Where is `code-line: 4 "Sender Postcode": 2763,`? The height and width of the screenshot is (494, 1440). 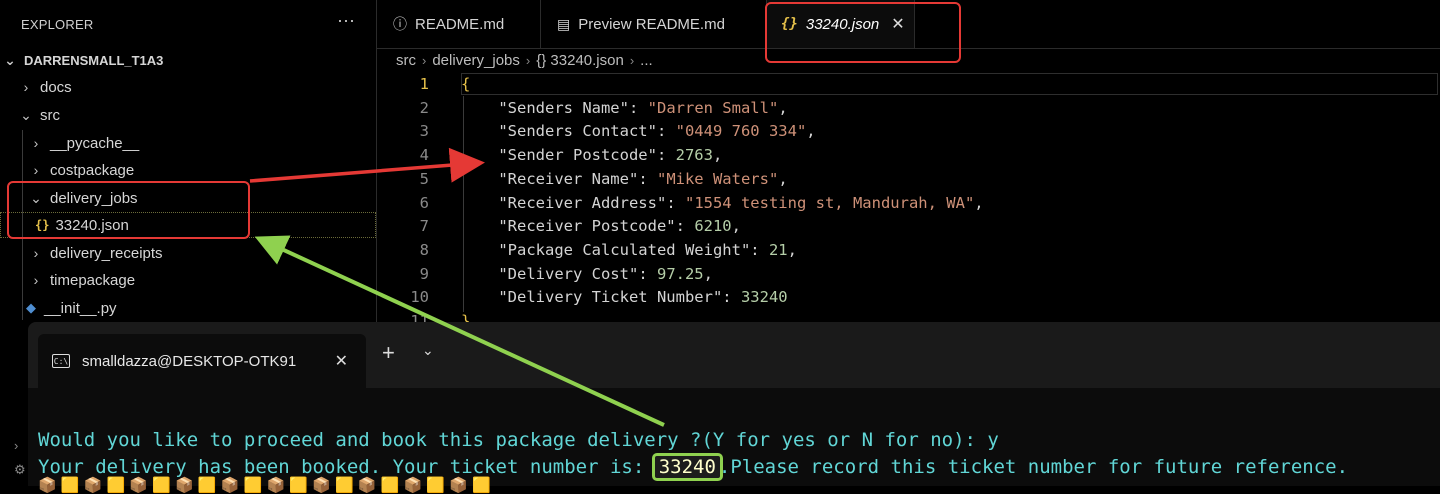
code-line: 4 "Sender Postcode": 2763, is located at coordinates (908, 155).